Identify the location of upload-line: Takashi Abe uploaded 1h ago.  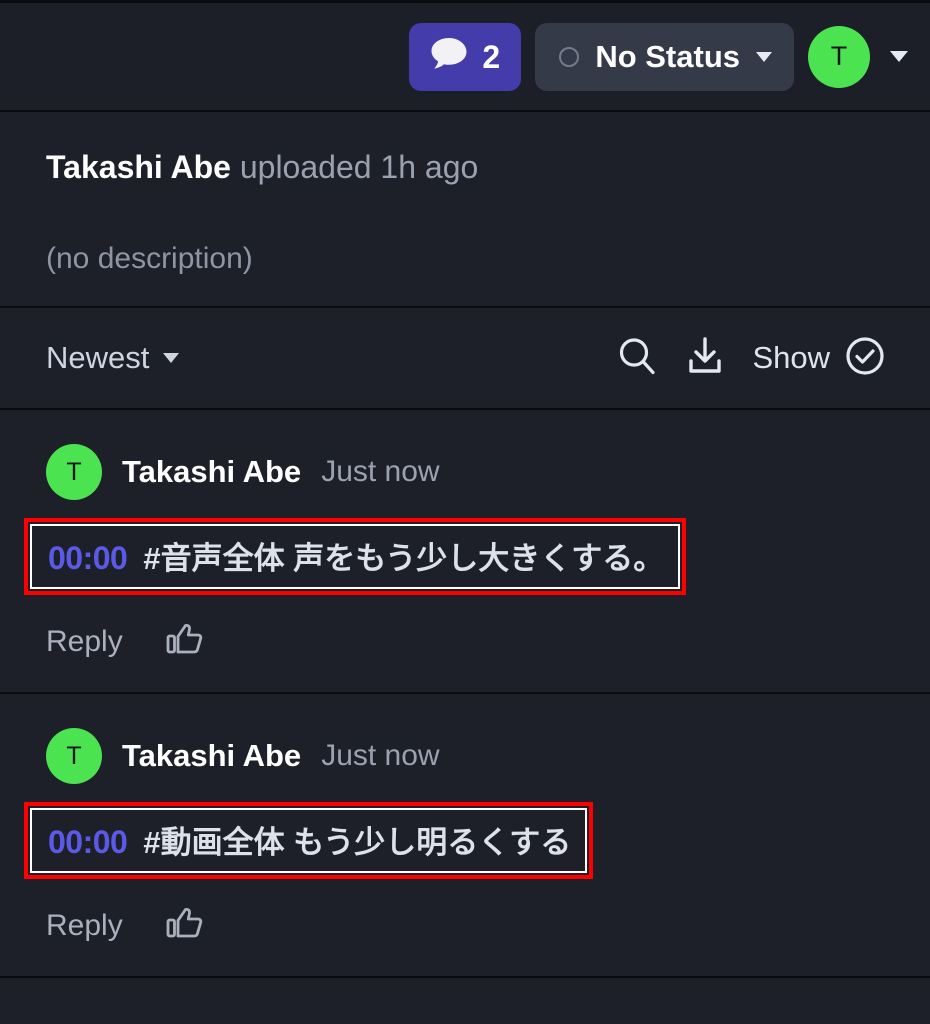
(465, 167).